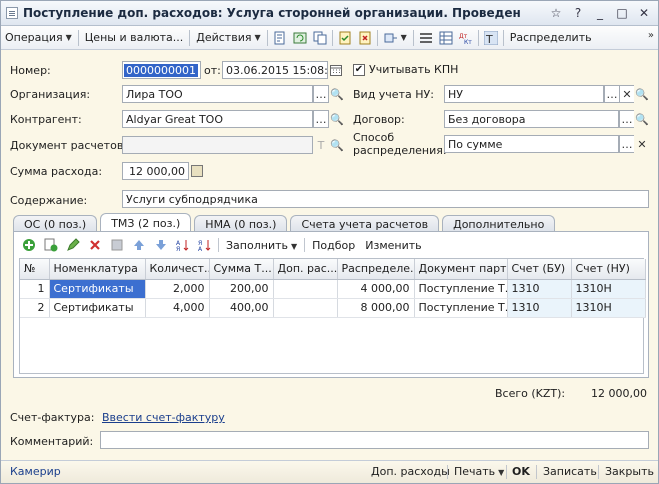 This screenshot has height=484, width=659. I want to click on table-cell: 4 000,00, so click(376, 289).